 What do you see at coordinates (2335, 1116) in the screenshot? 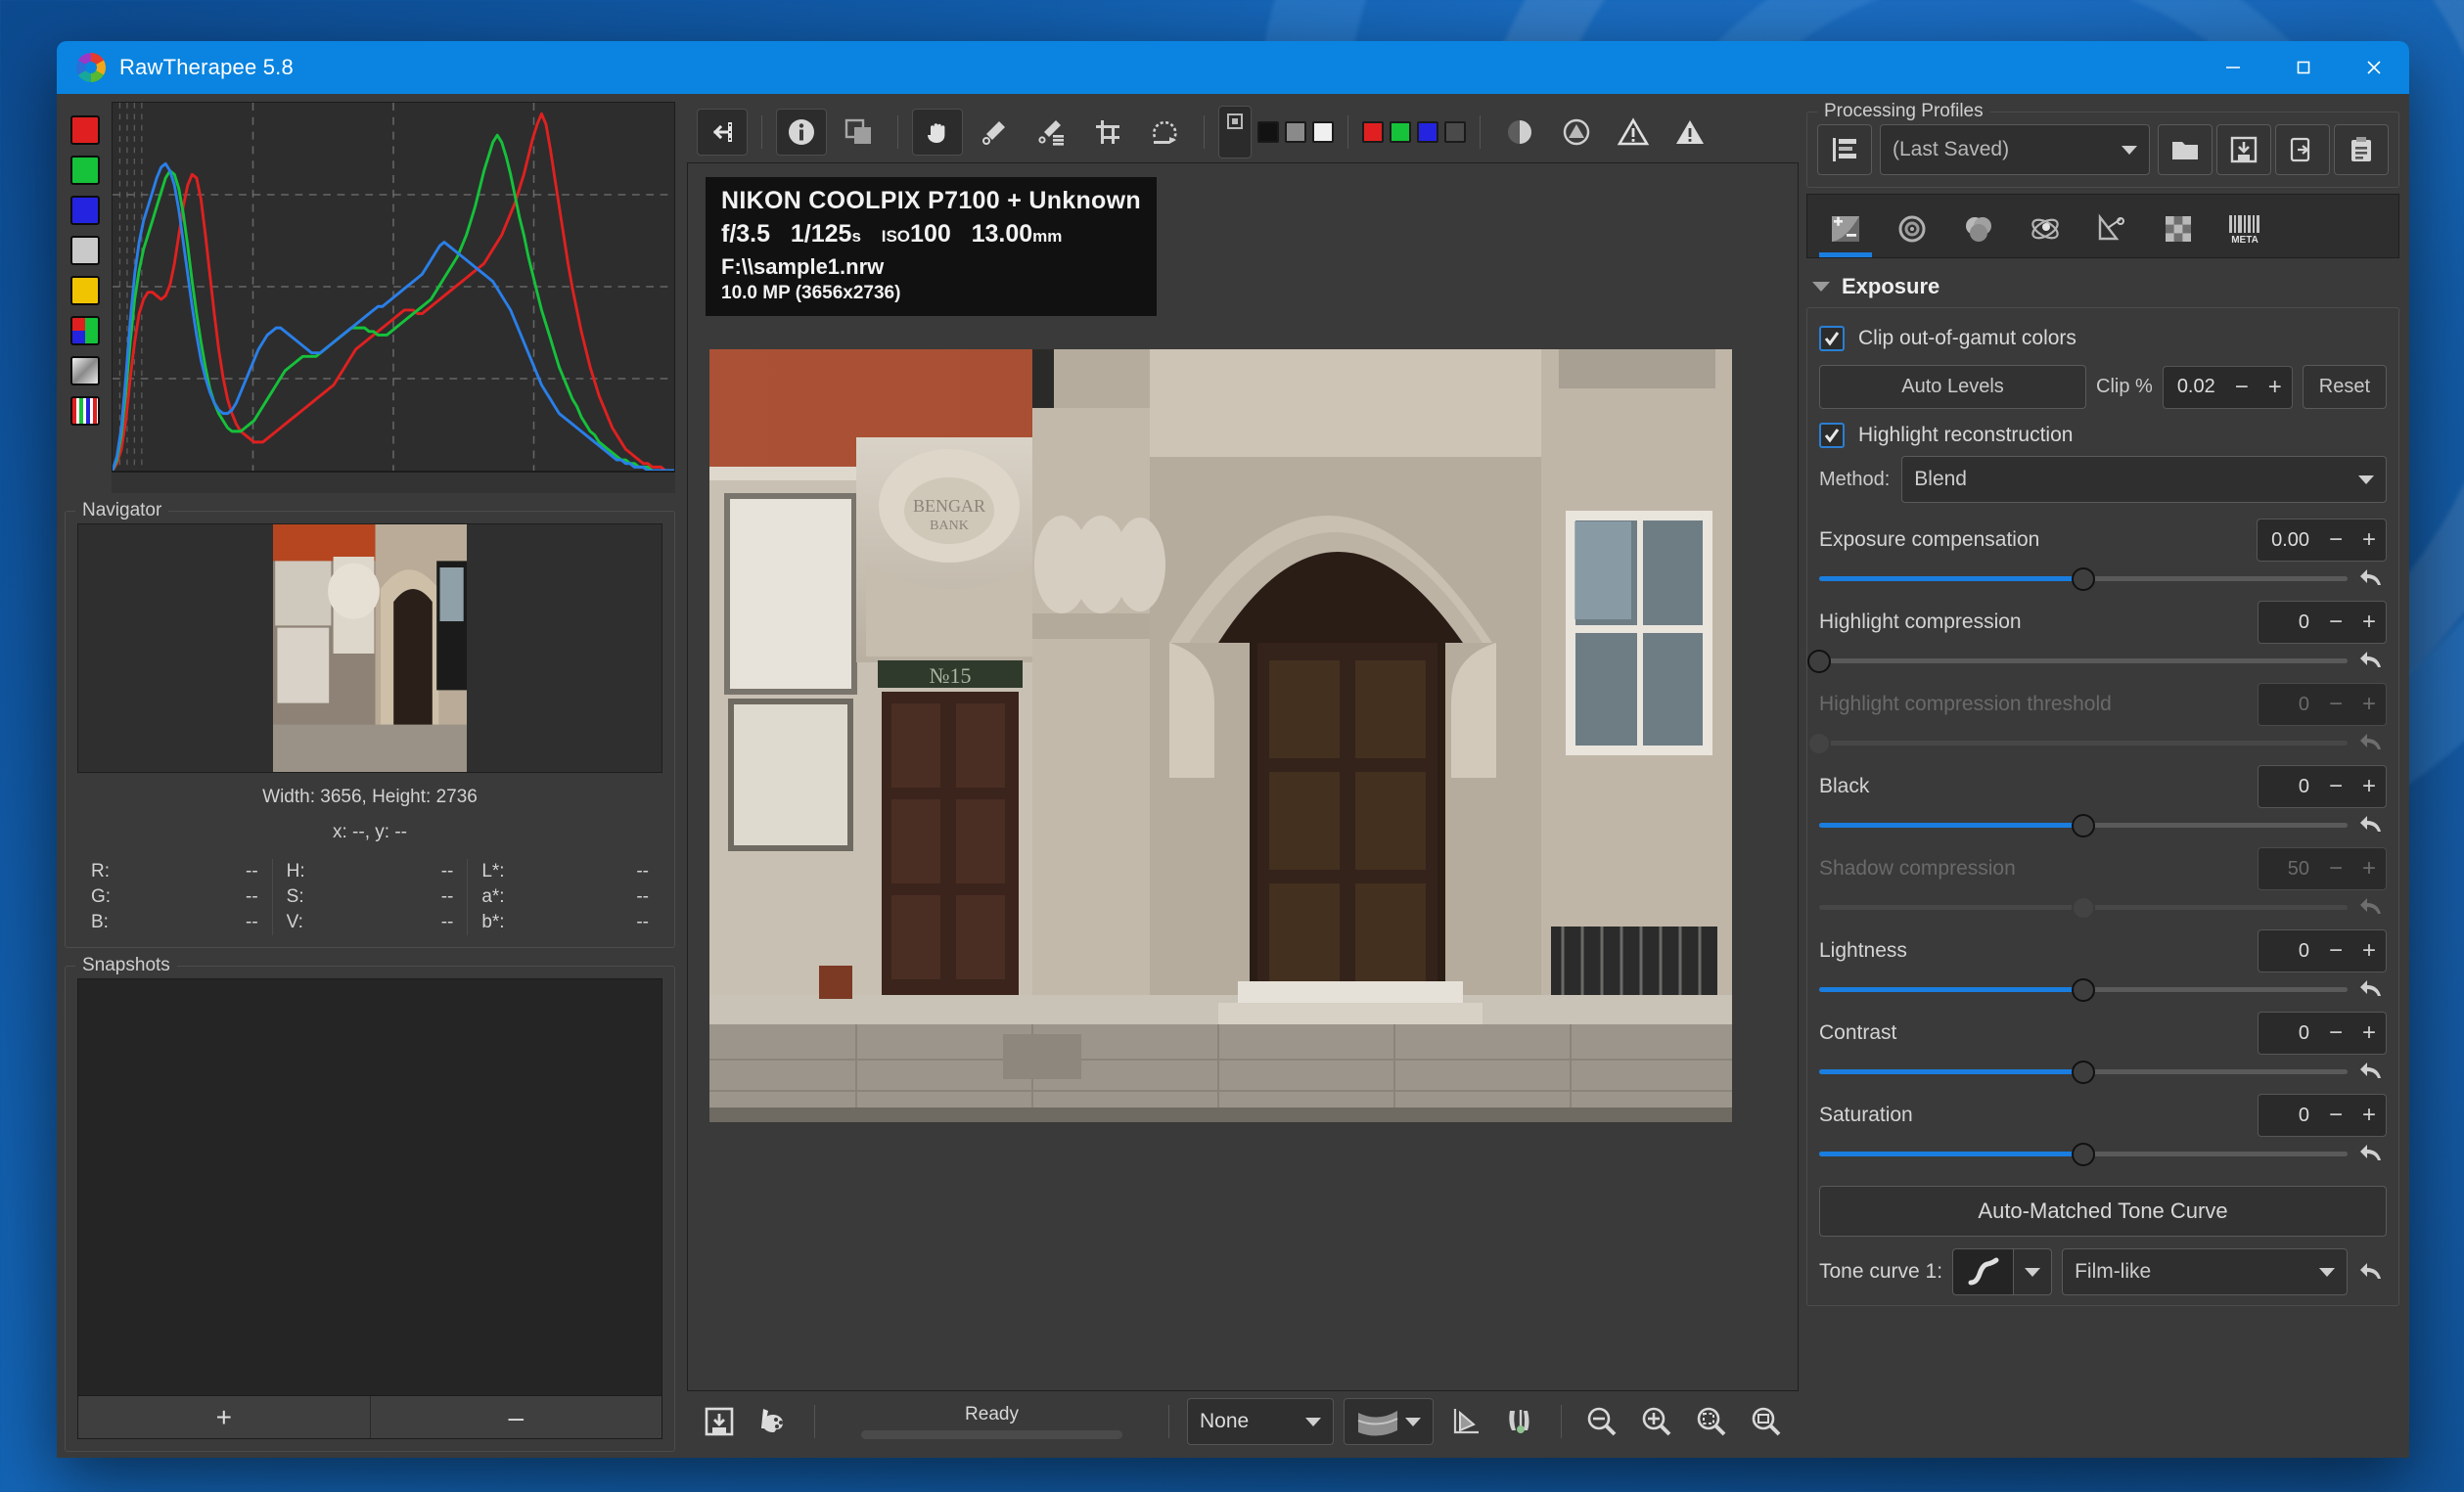
I see `slider-saturation-minus-button: −` at bounding box center [2335, 1116].